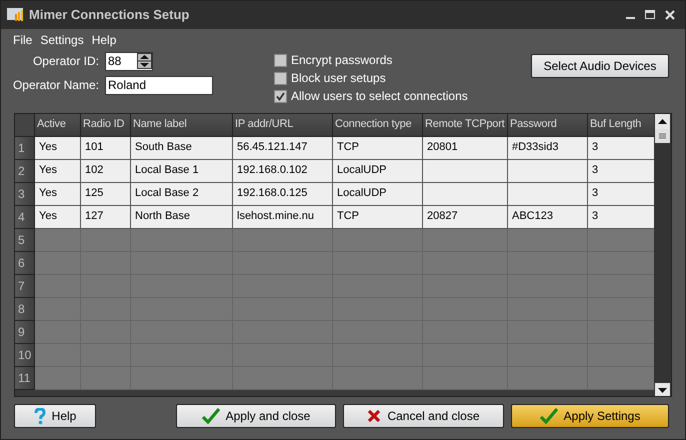 This screenshot has height=440, width=686. I want to click on row-number: 9, so click(25, 332).